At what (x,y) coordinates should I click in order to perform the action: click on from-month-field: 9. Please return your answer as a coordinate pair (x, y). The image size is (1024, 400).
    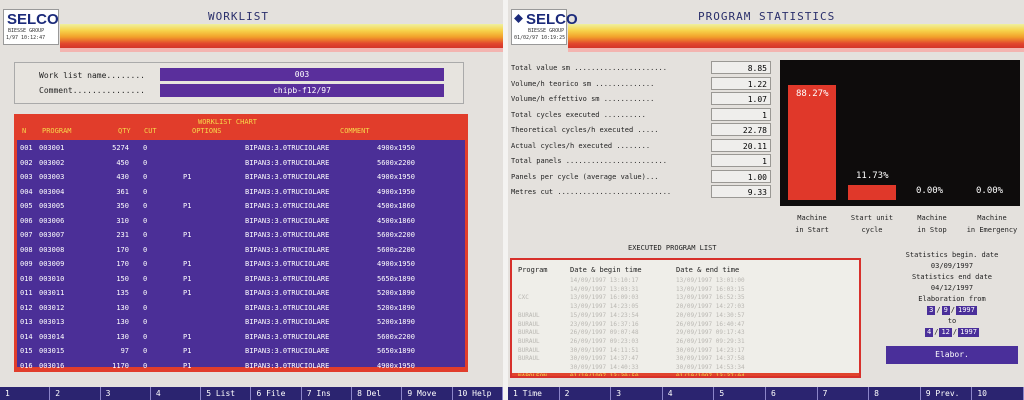
    Looking at the image, I should click on (945, 310).